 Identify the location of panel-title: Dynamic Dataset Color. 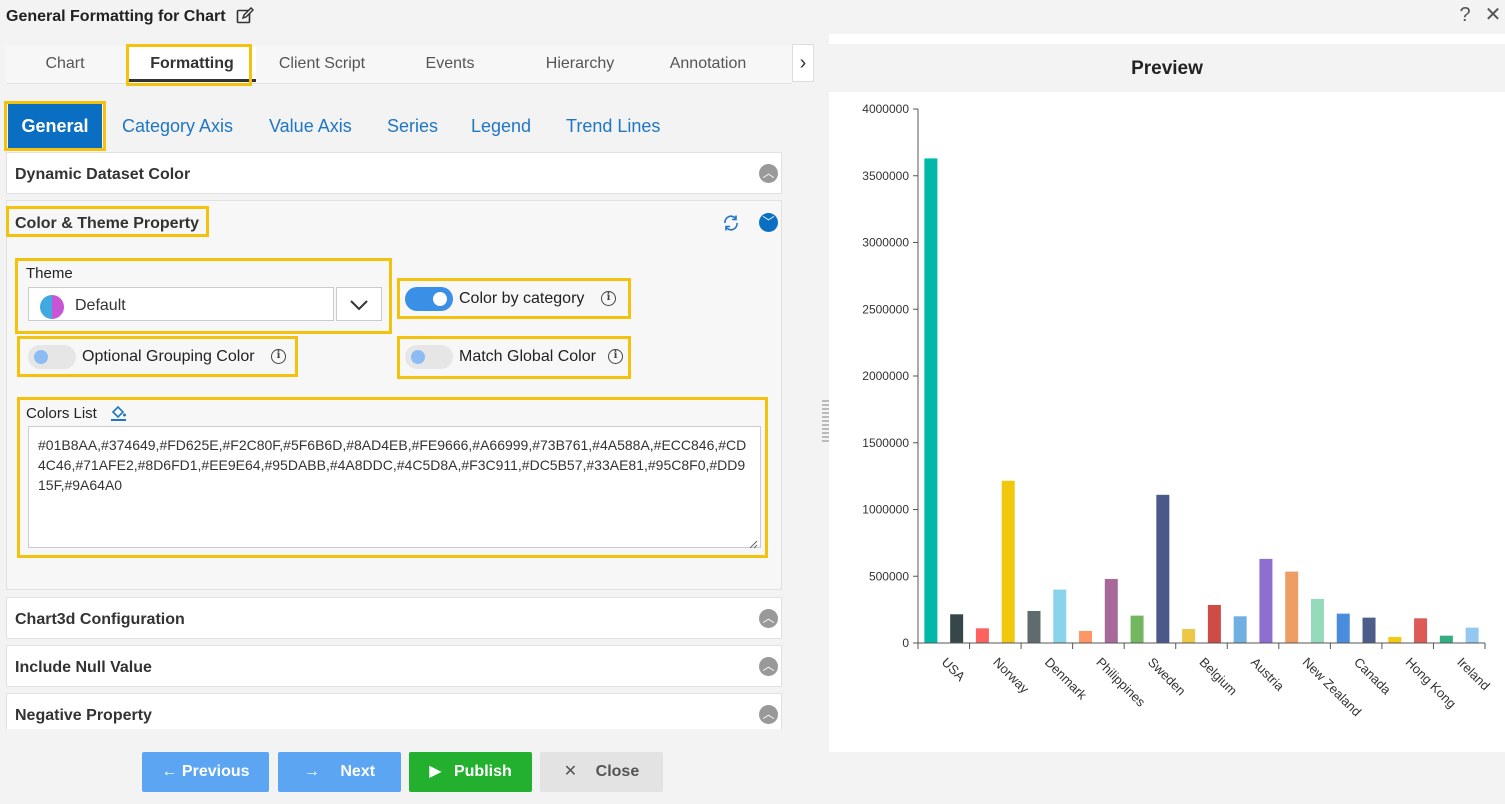
(103, 174).